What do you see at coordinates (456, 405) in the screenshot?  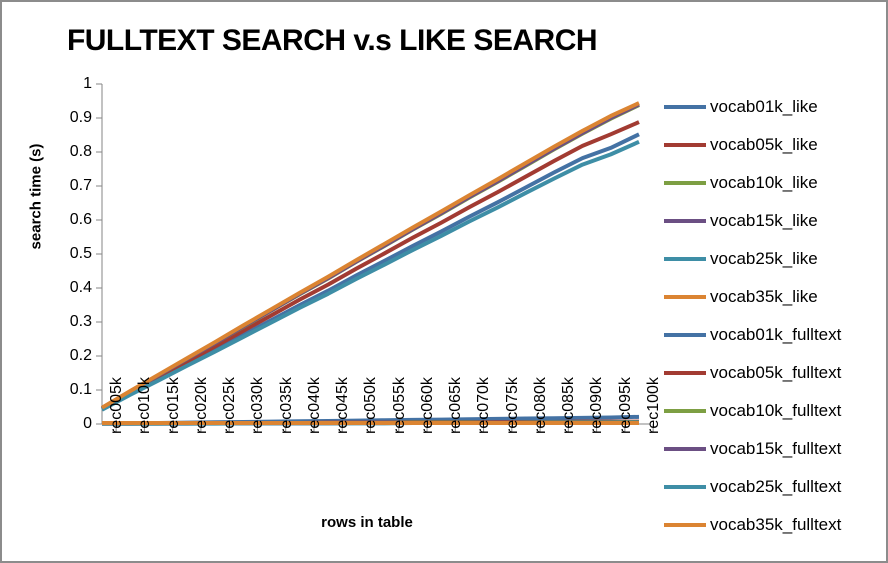 I see `x-tick-label: rec065k` at bounding box center [456, 405].